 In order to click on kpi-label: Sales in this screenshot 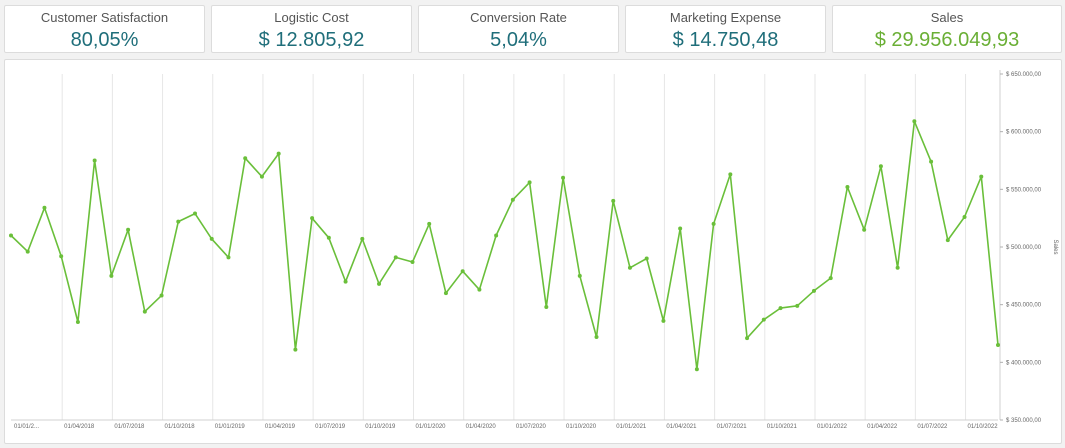, I will do `click(947, 17)`.